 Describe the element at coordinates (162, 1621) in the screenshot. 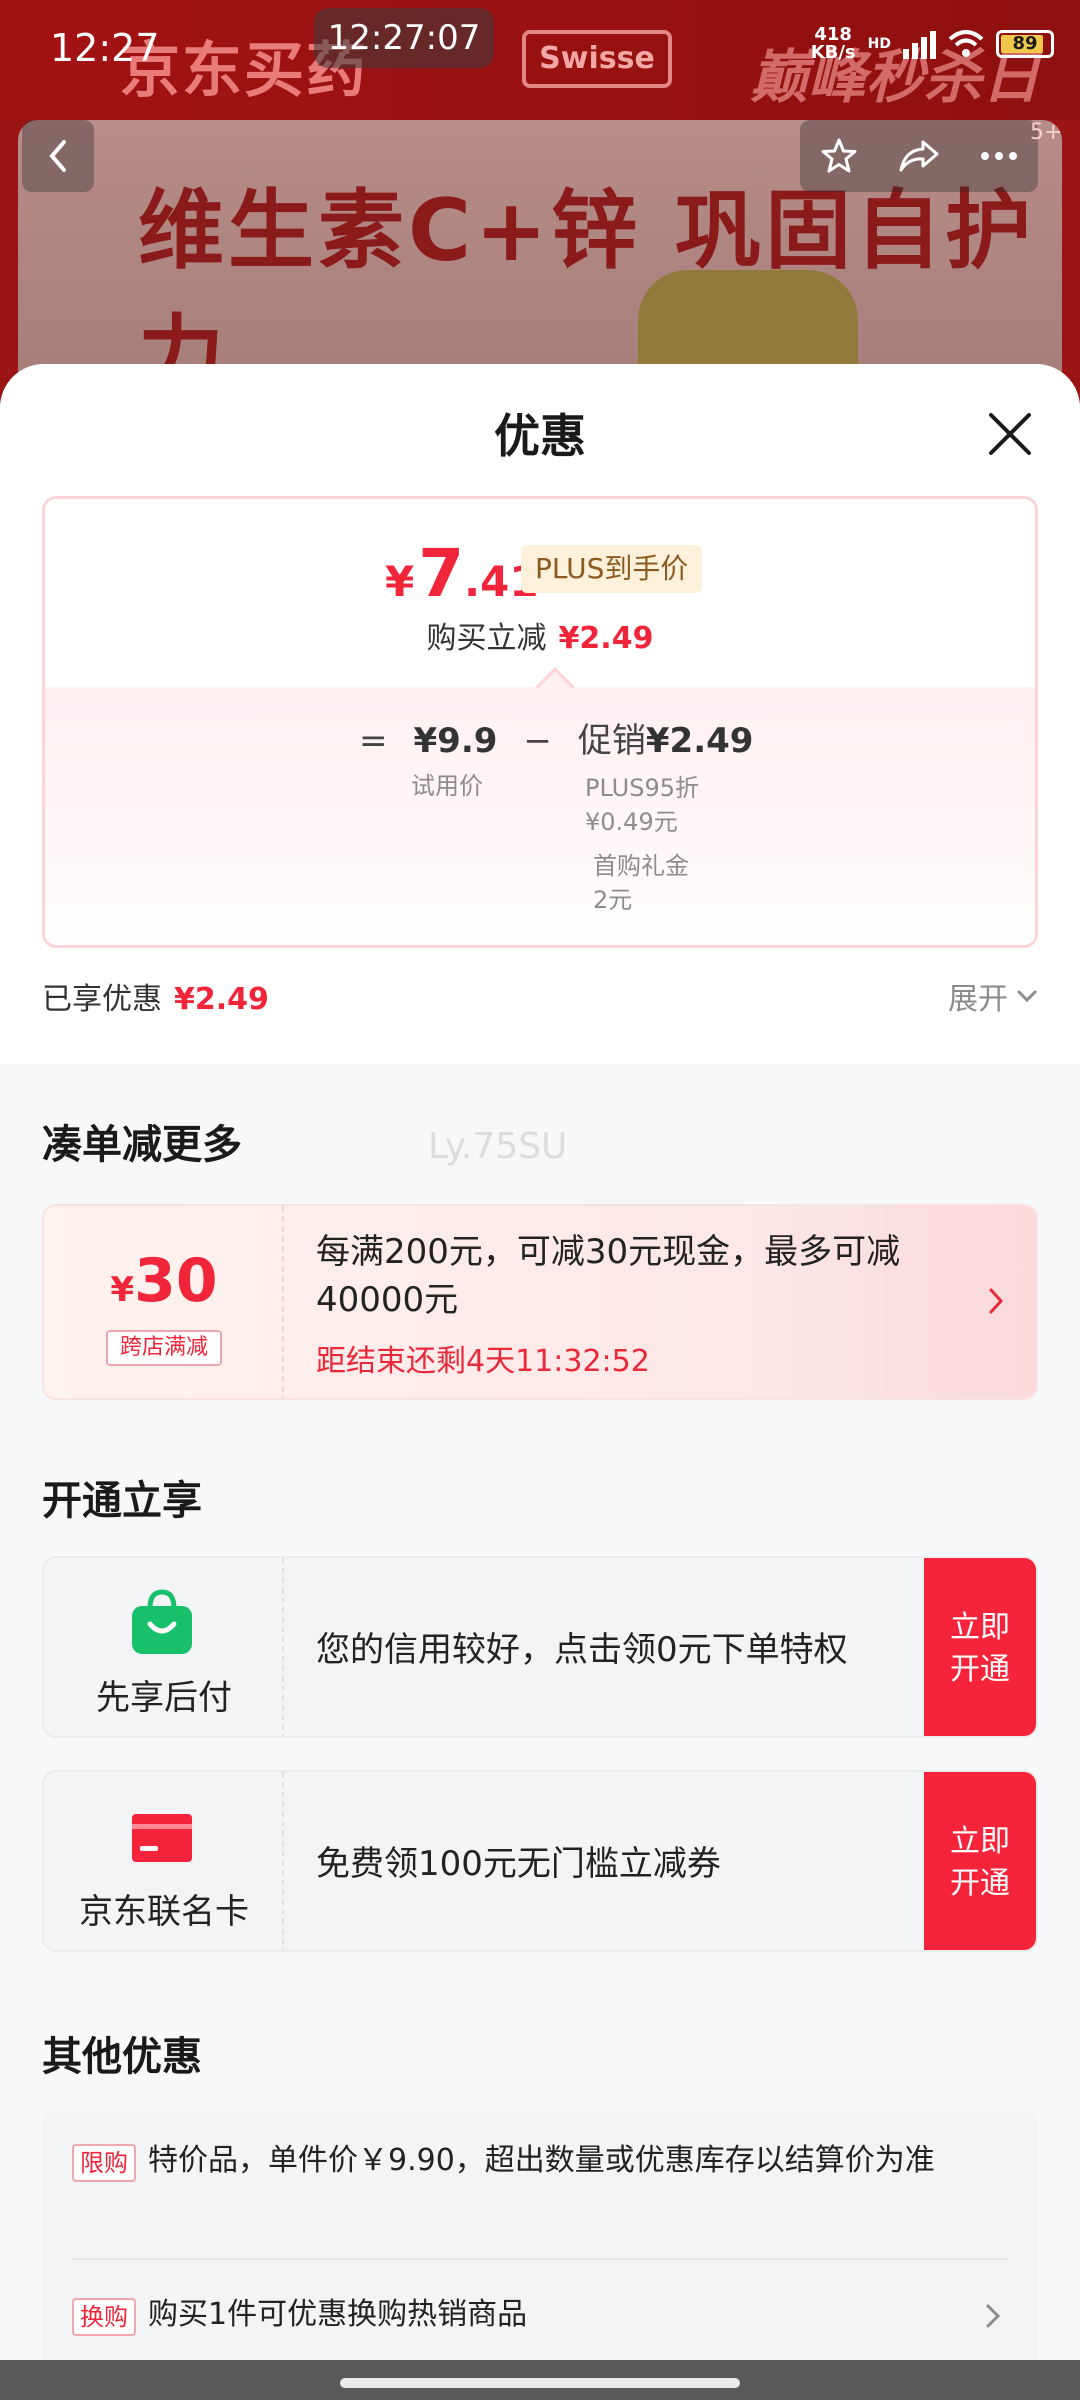

I see `shopping-bag-icon` at that location.